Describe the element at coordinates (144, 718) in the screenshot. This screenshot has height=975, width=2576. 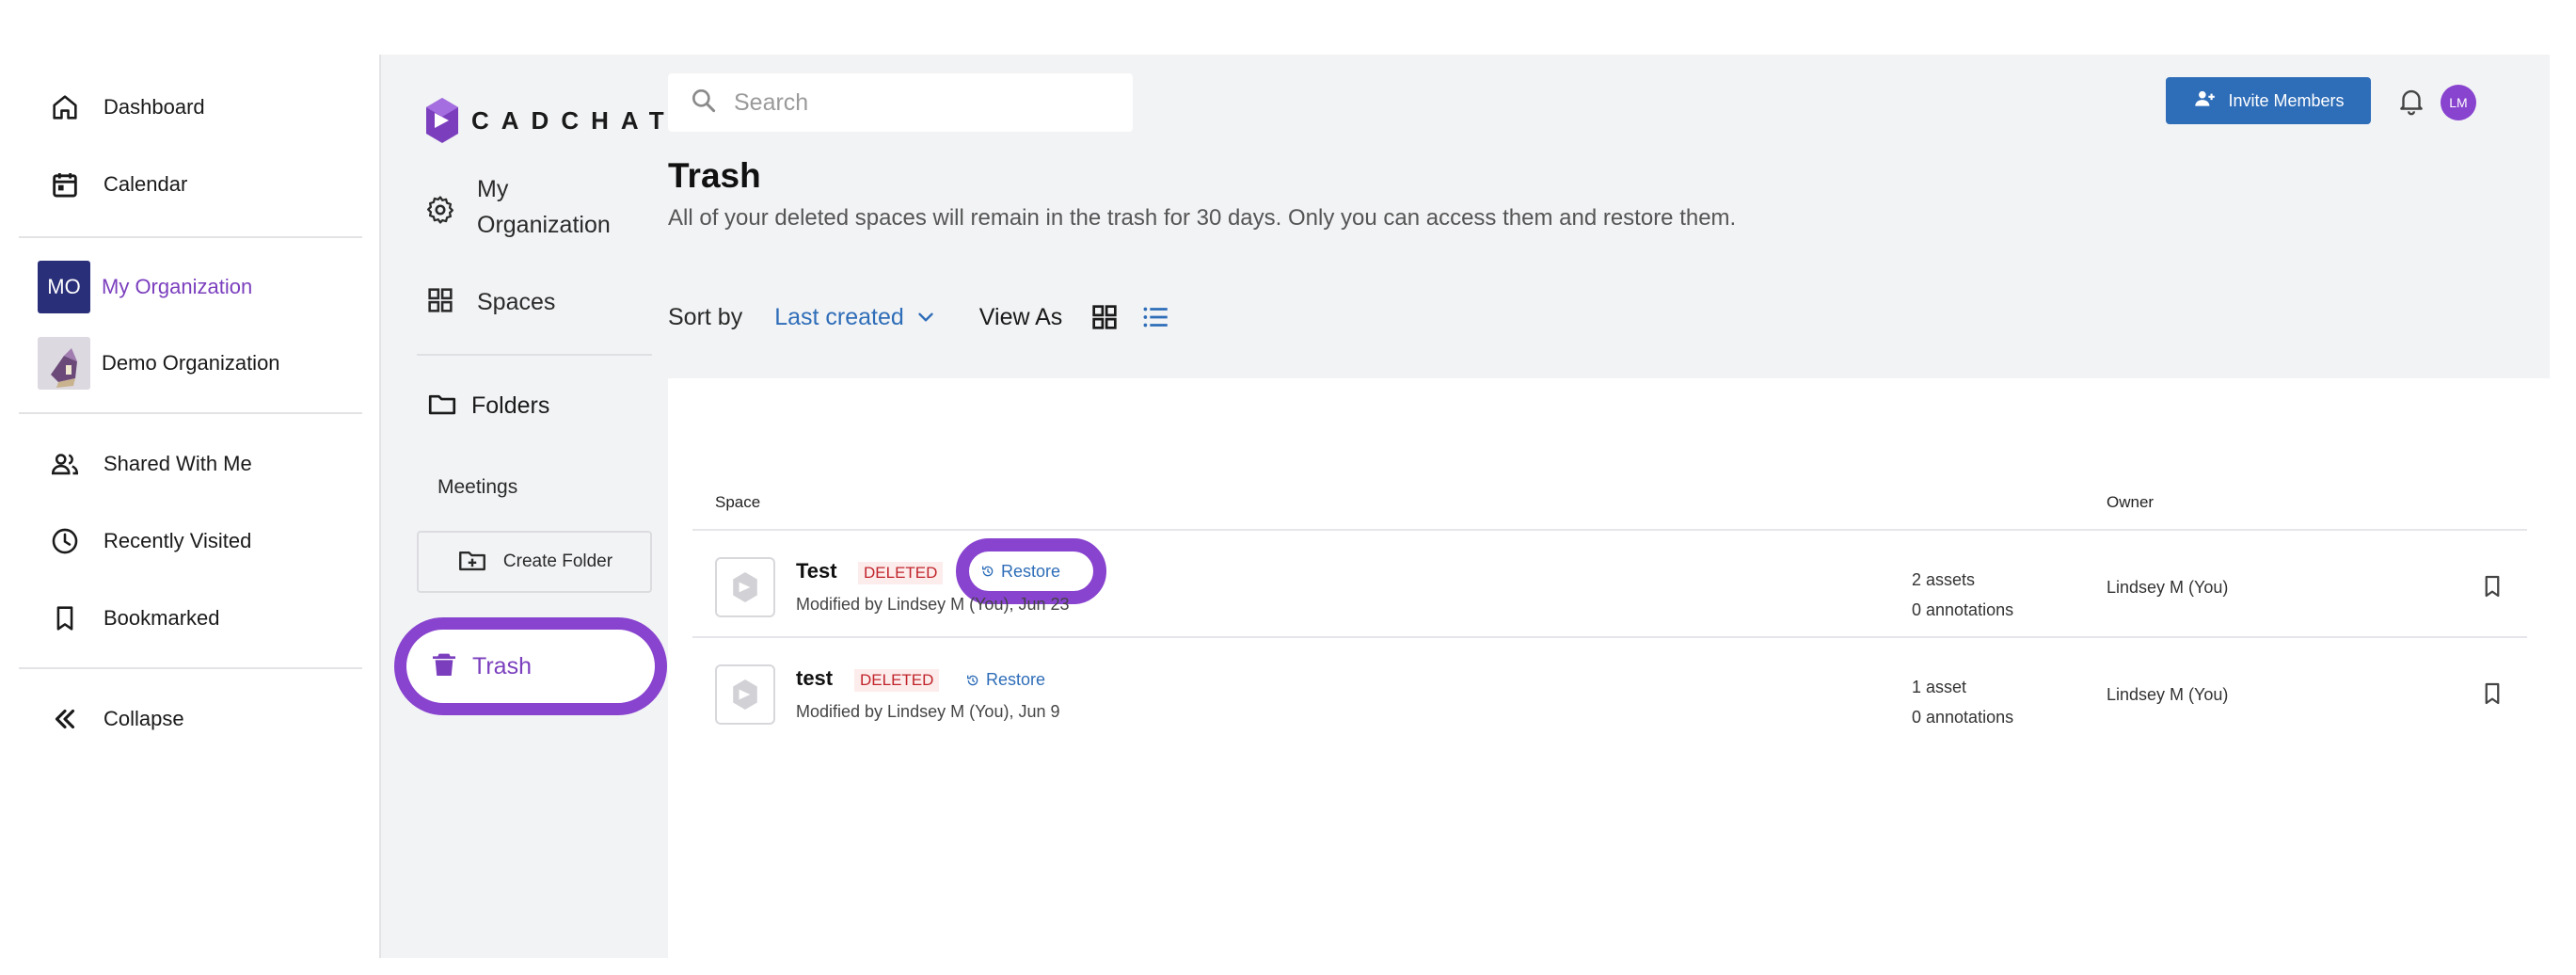
I see `nav-collapse-label: Collapse` at that location.